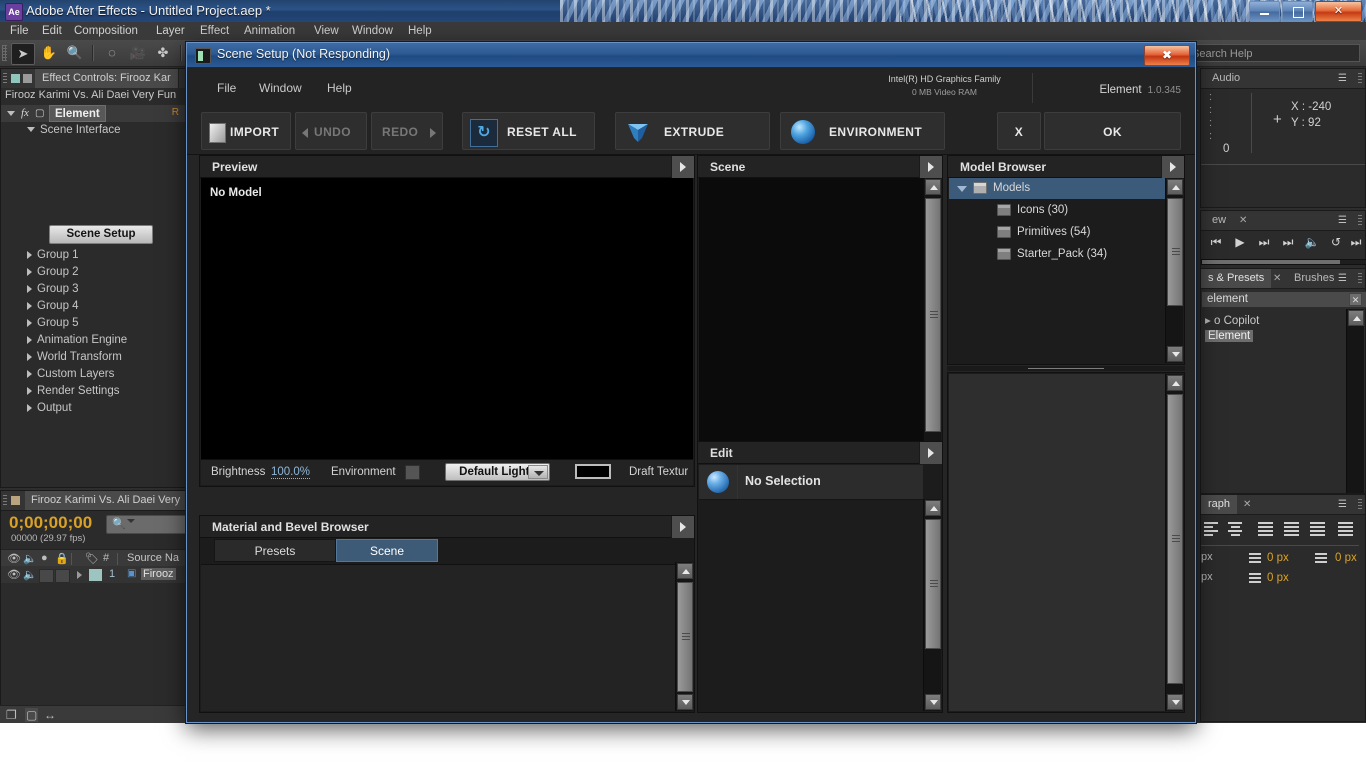 This screenshot has width=1366, height=768. Describe the element at coordinates (387, 550) in the screenshot. I see `tab-scene: Scene` at that location.